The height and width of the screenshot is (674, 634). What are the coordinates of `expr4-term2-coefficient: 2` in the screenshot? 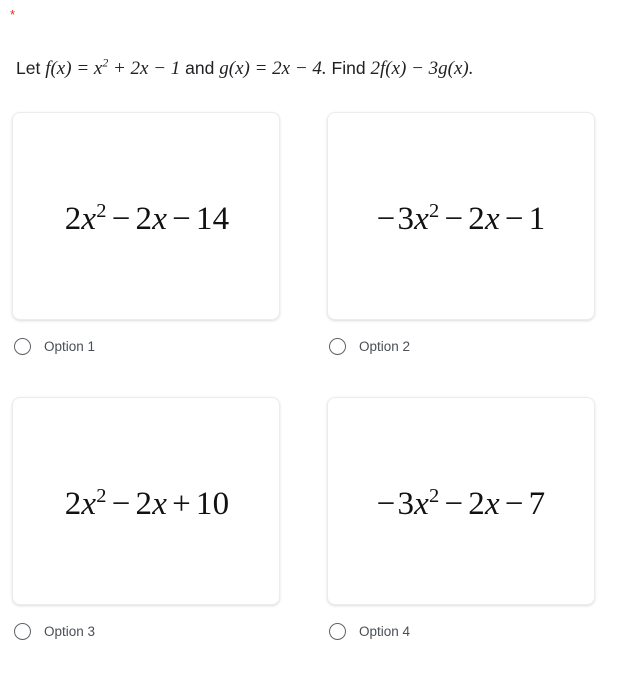 It's located at (476, 503).